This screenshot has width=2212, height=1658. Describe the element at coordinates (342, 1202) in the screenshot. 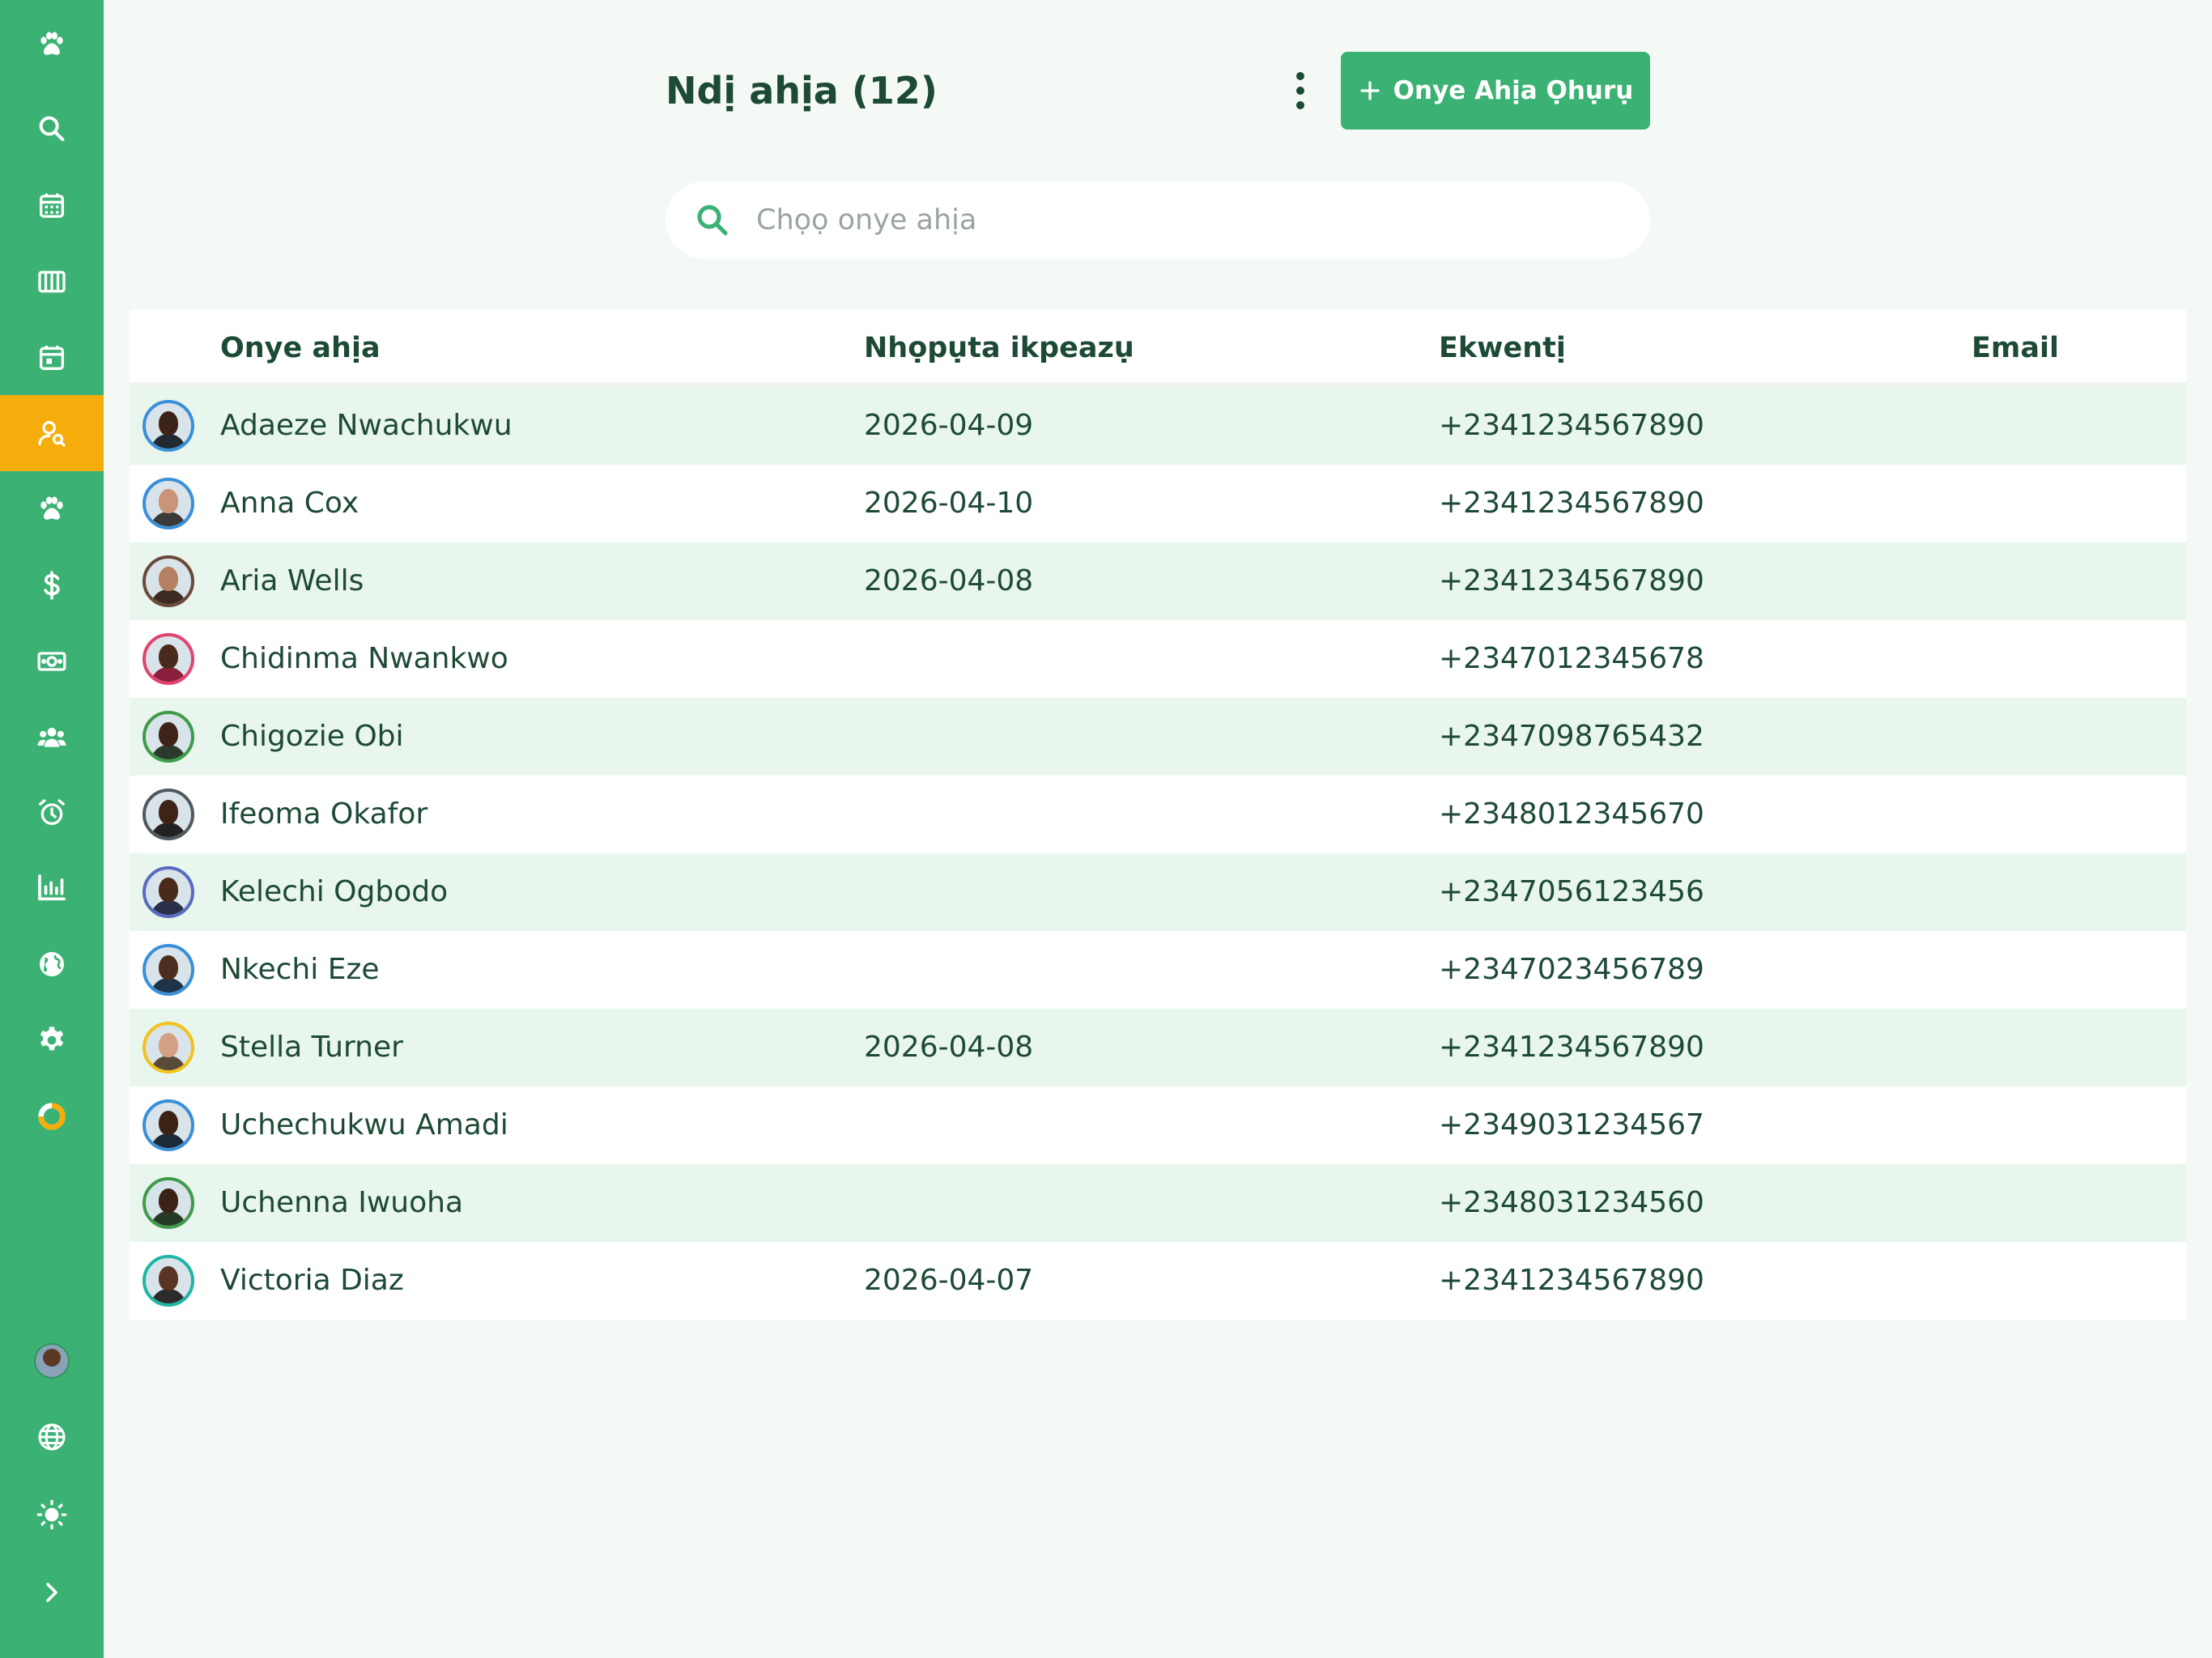

I see `customer-name: Uchenna Iwuoha` at that location.